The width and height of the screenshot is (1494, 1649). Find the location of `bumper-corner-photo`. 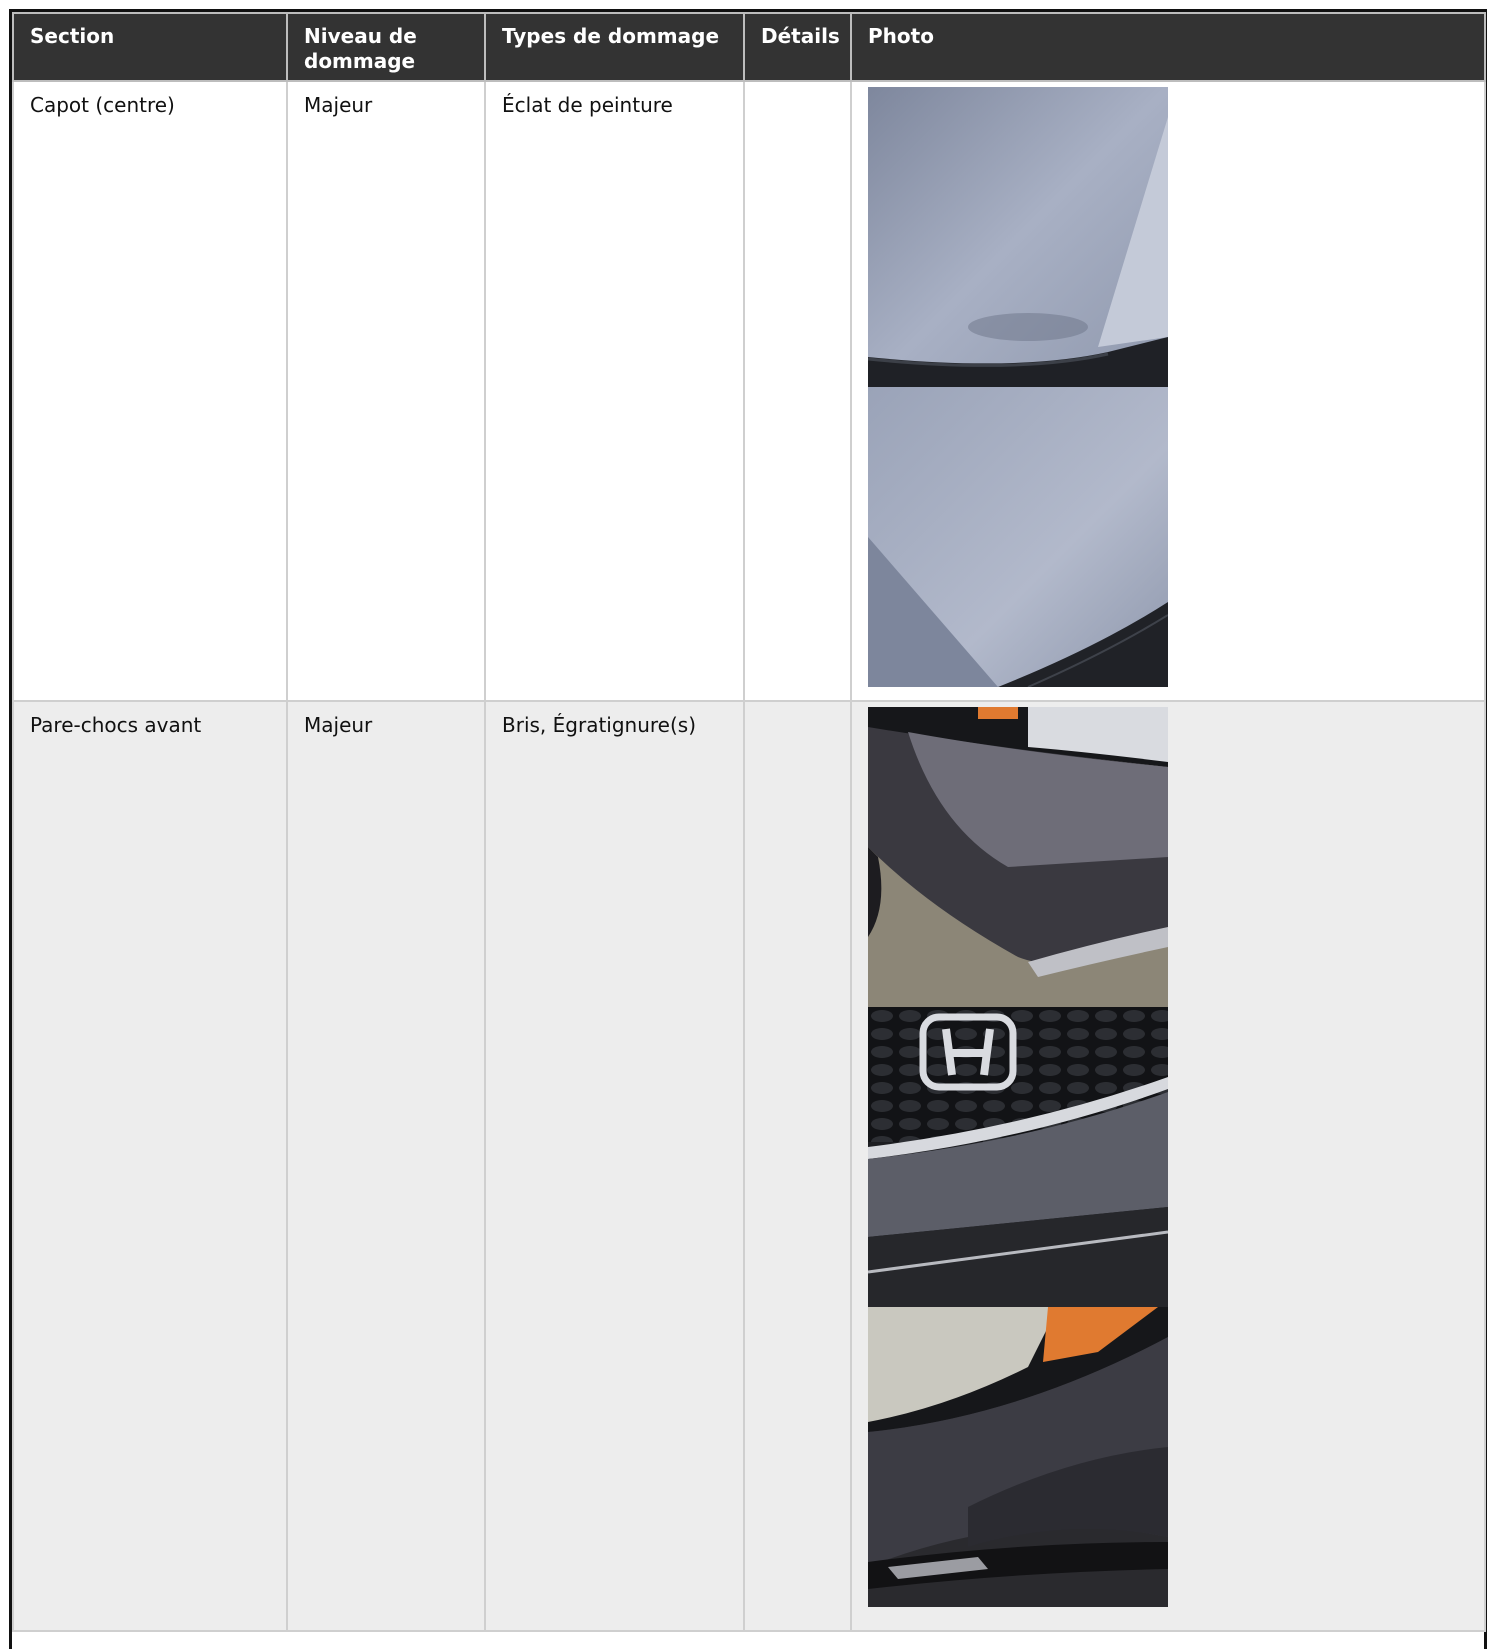

bumper-corner-photo is located at coordinates (1018, 857).